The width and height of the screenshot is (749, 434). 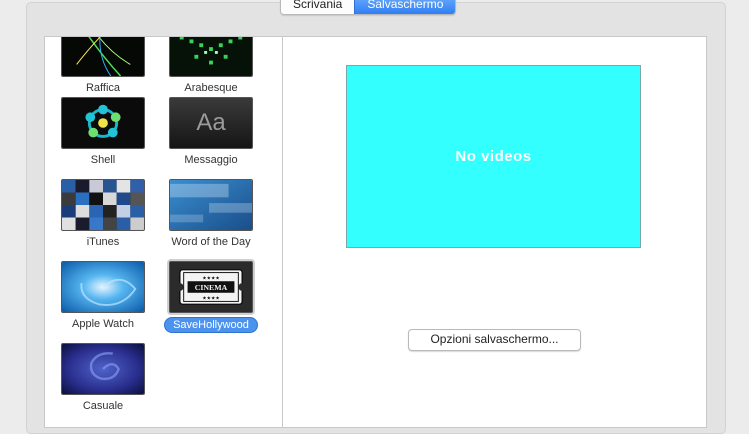 I want to click on casuale-thumbnail-icon, so click(x=103, y=369).